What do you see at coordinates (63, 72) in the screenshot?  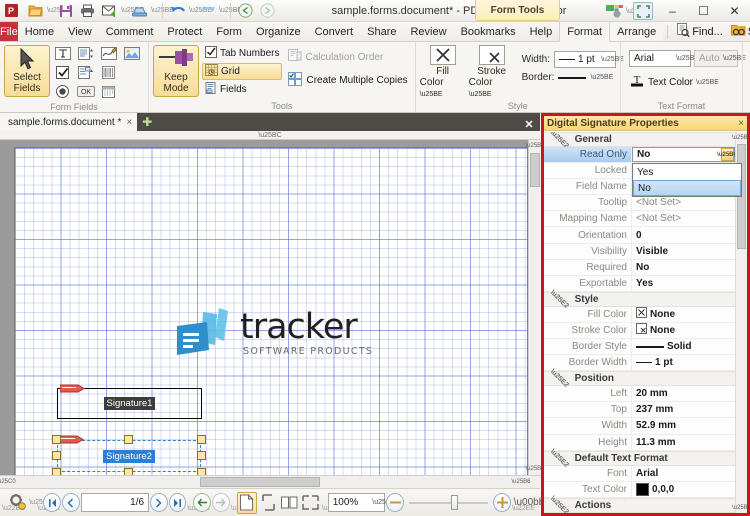 I see `check-box-icon` at bounding box center [63, 72].